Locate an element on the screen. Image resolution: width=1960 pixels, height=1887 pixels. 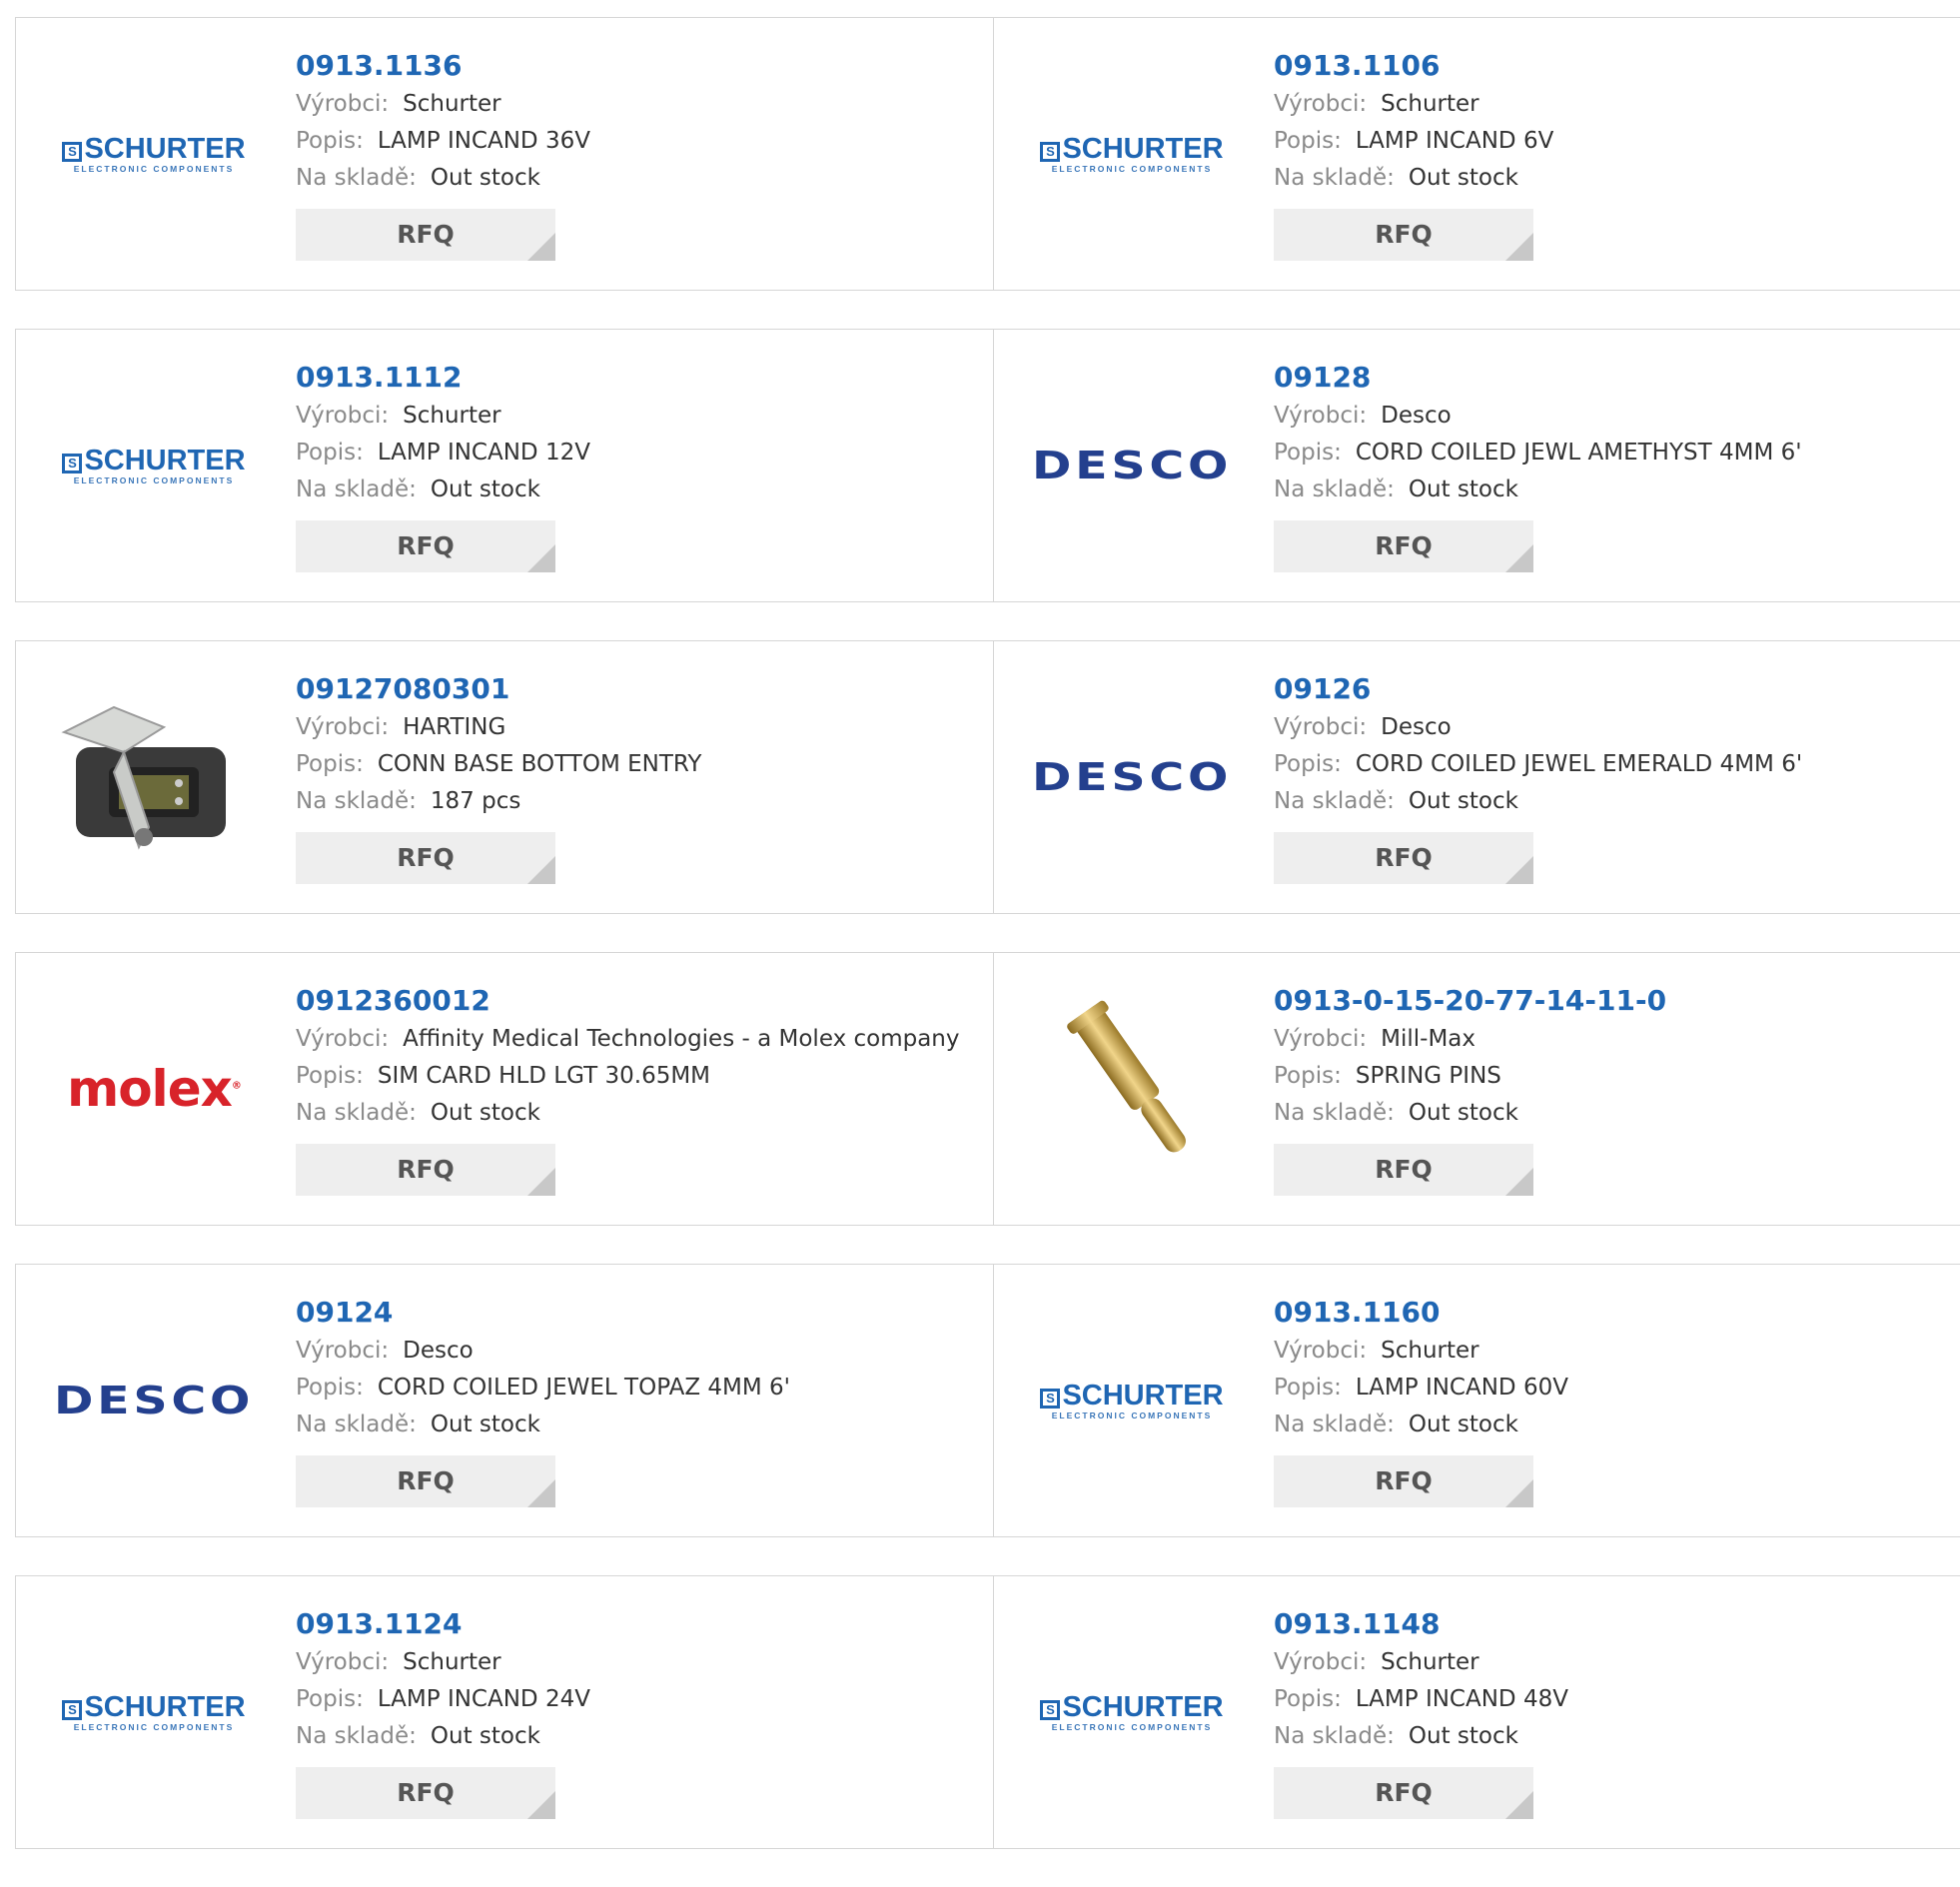
part-number-link: 09124 is located at coordinates (639, 1314).